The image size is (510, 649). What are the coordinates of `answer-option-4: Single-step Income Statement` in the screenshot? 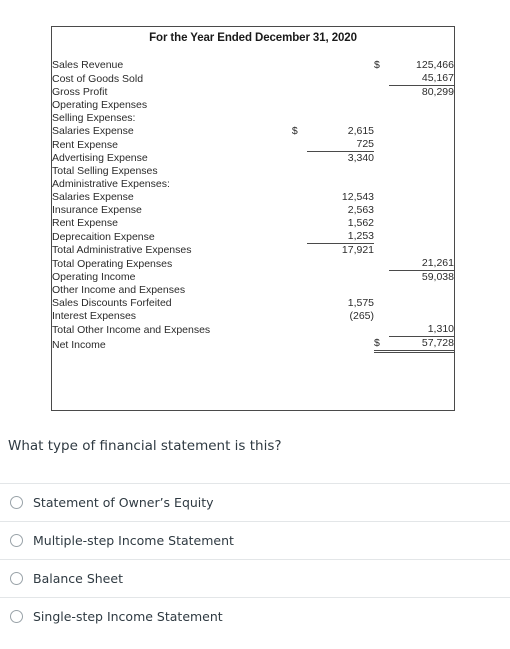 It's located at (255, 616).